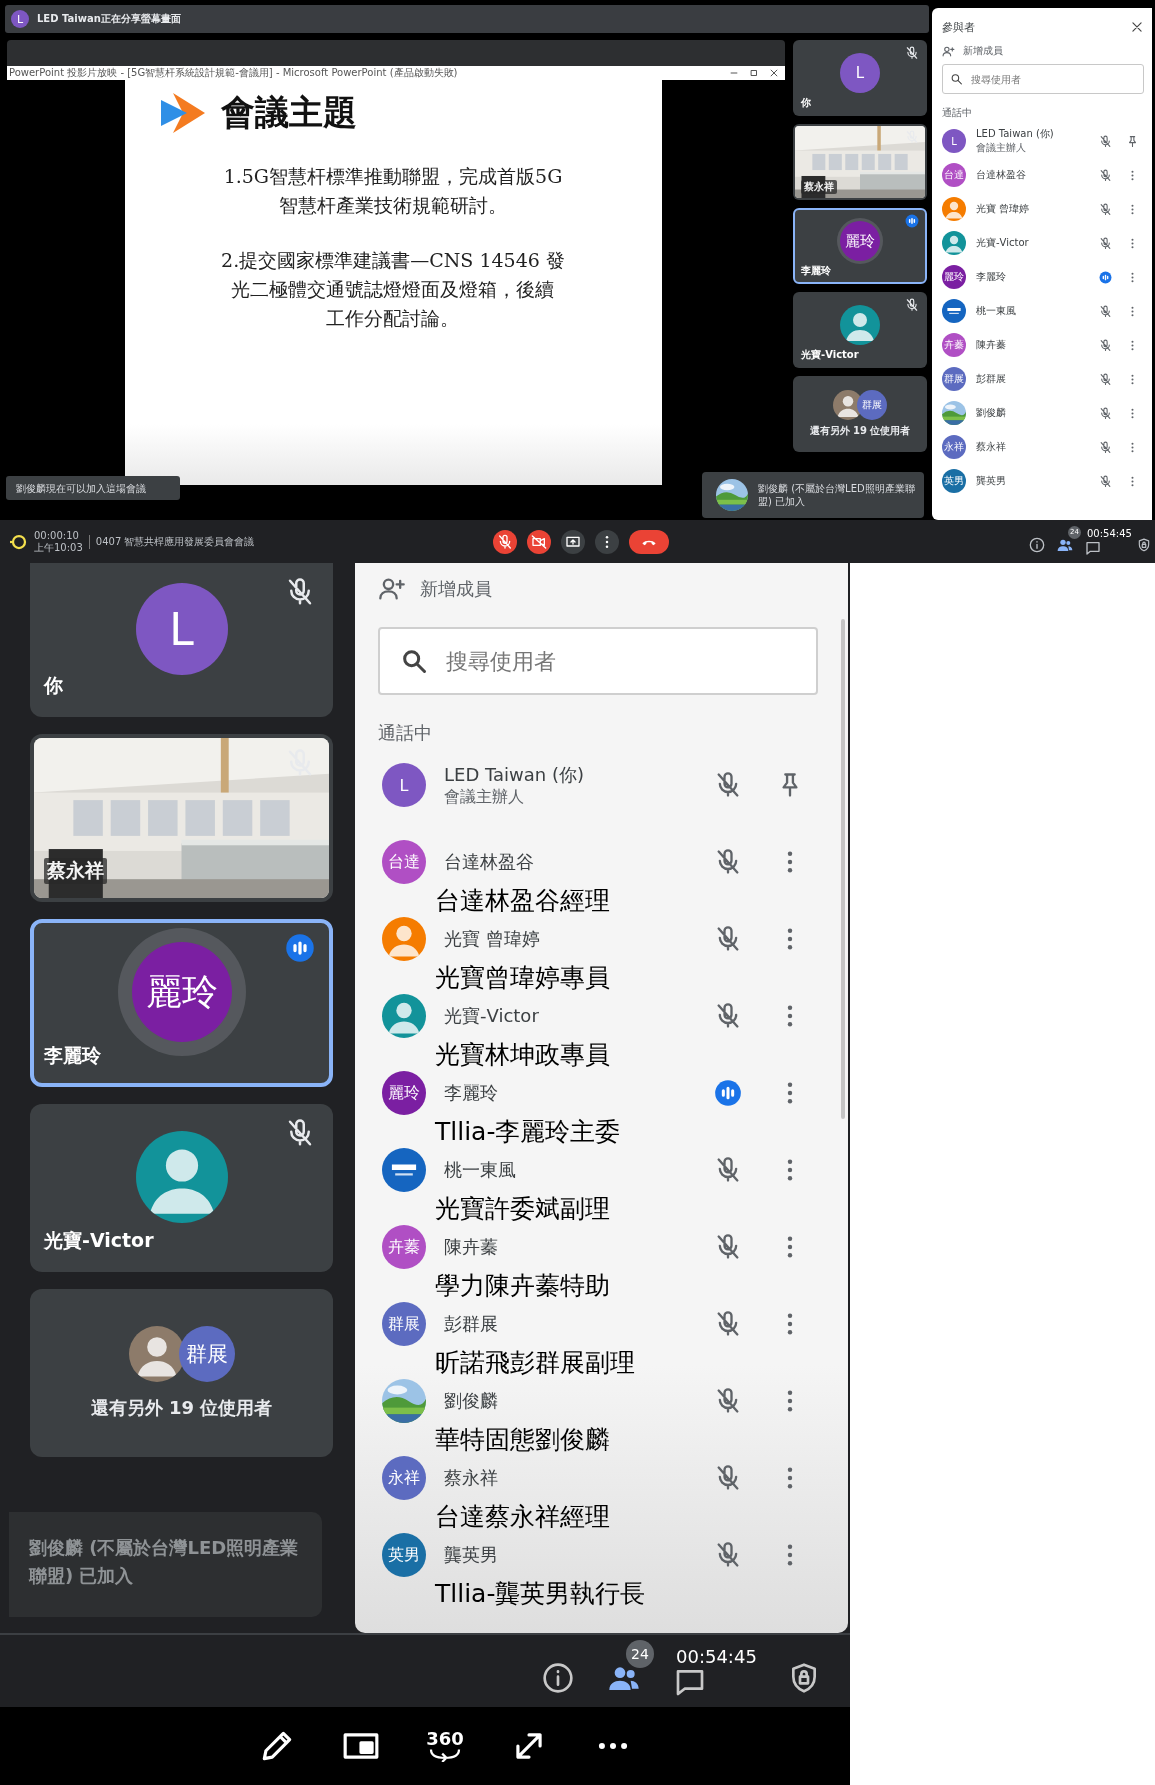  What do you see at coordinates (606, 541) in the screenshot?
I see `more-options-button` at bounding box center [606, 541].